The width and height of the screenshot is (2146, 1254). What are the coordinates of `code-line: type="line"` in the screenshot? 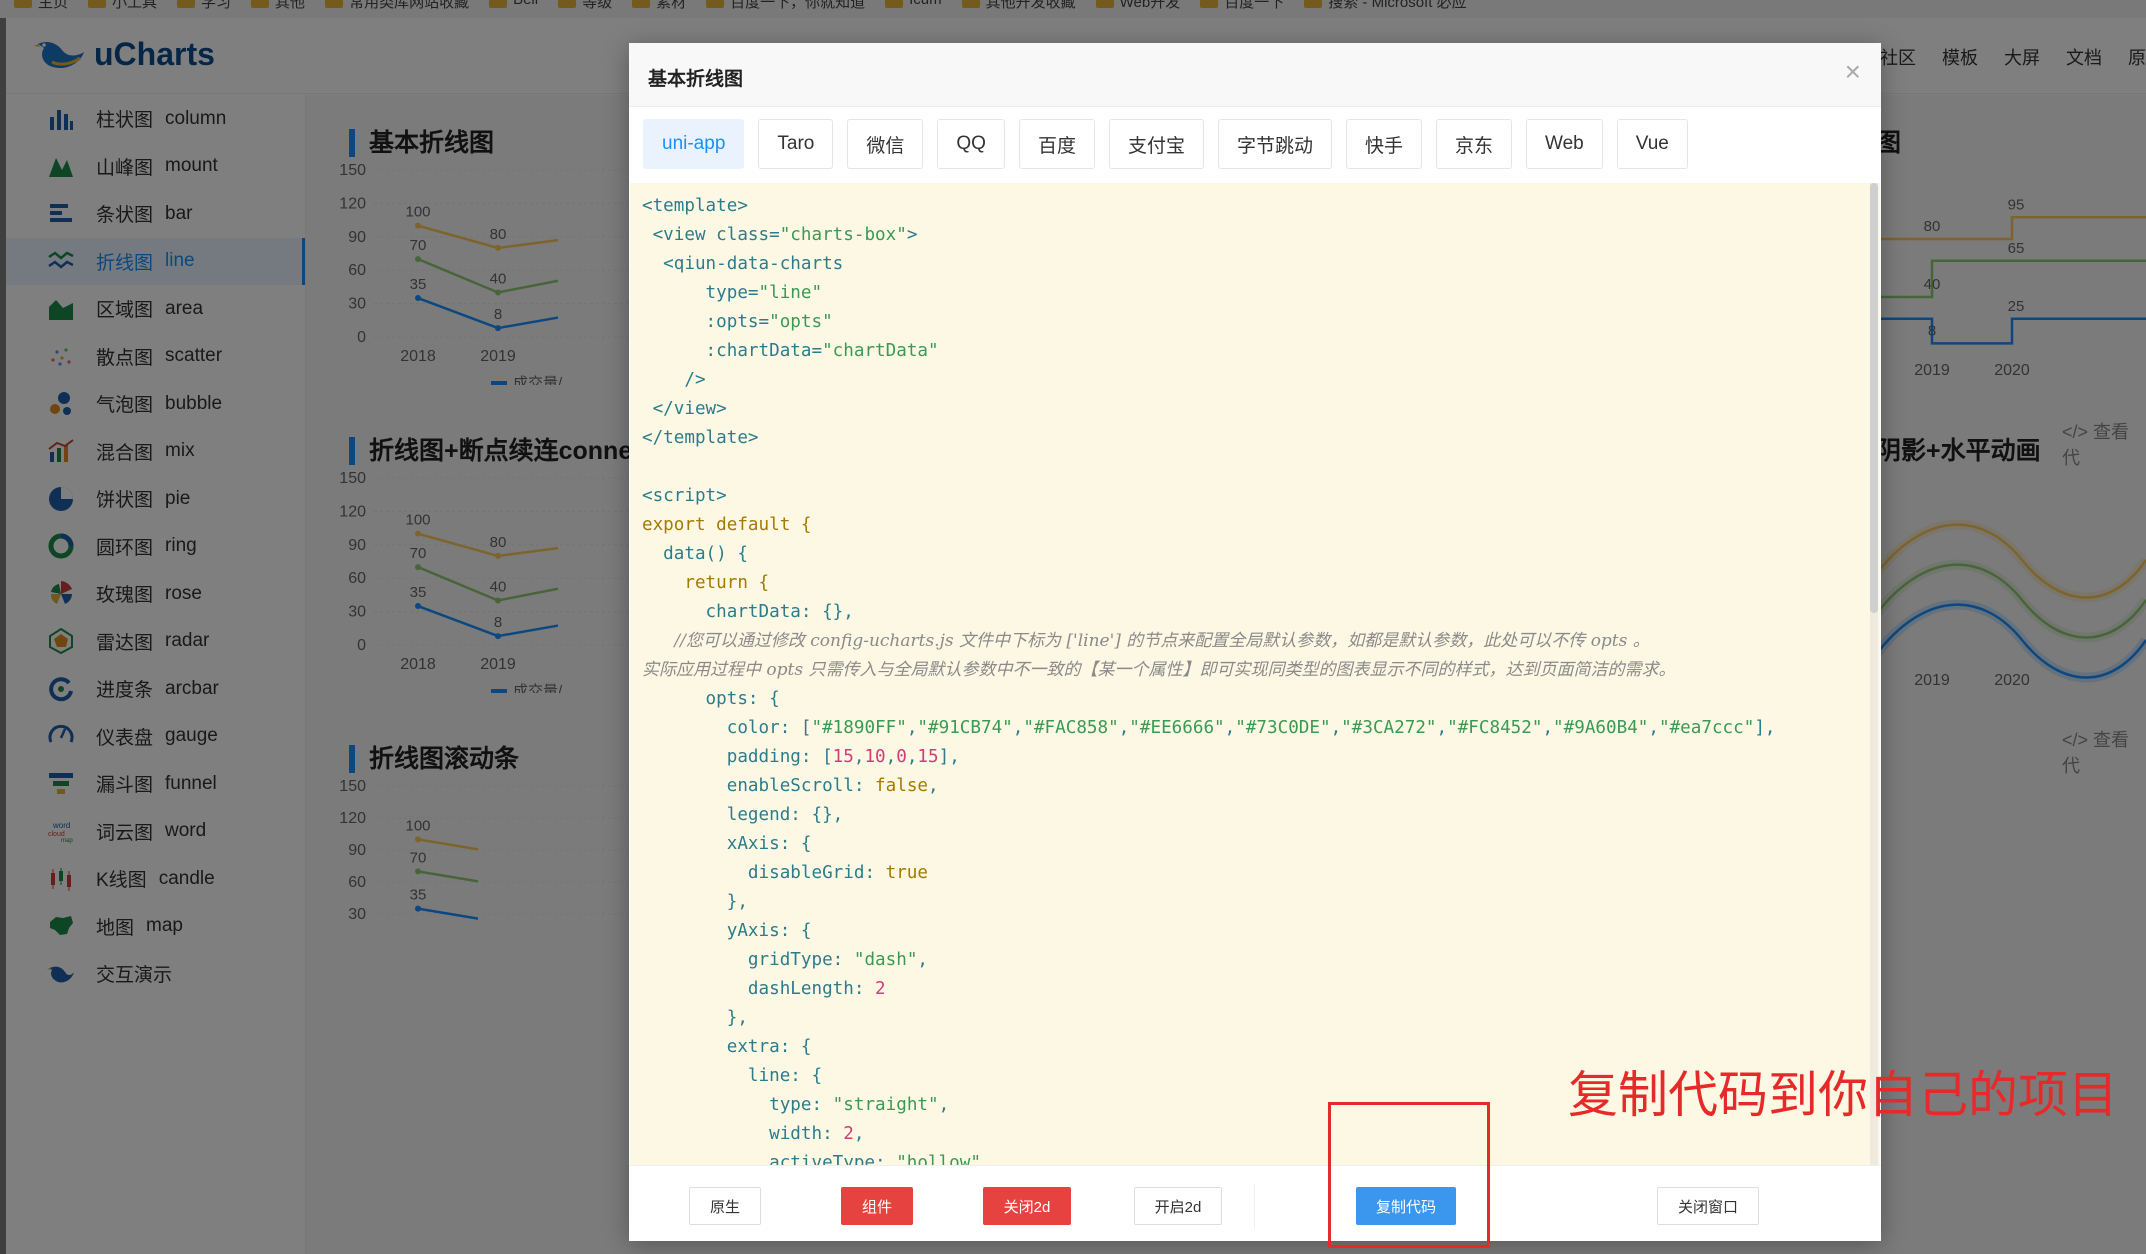 It's located at (732, 293).